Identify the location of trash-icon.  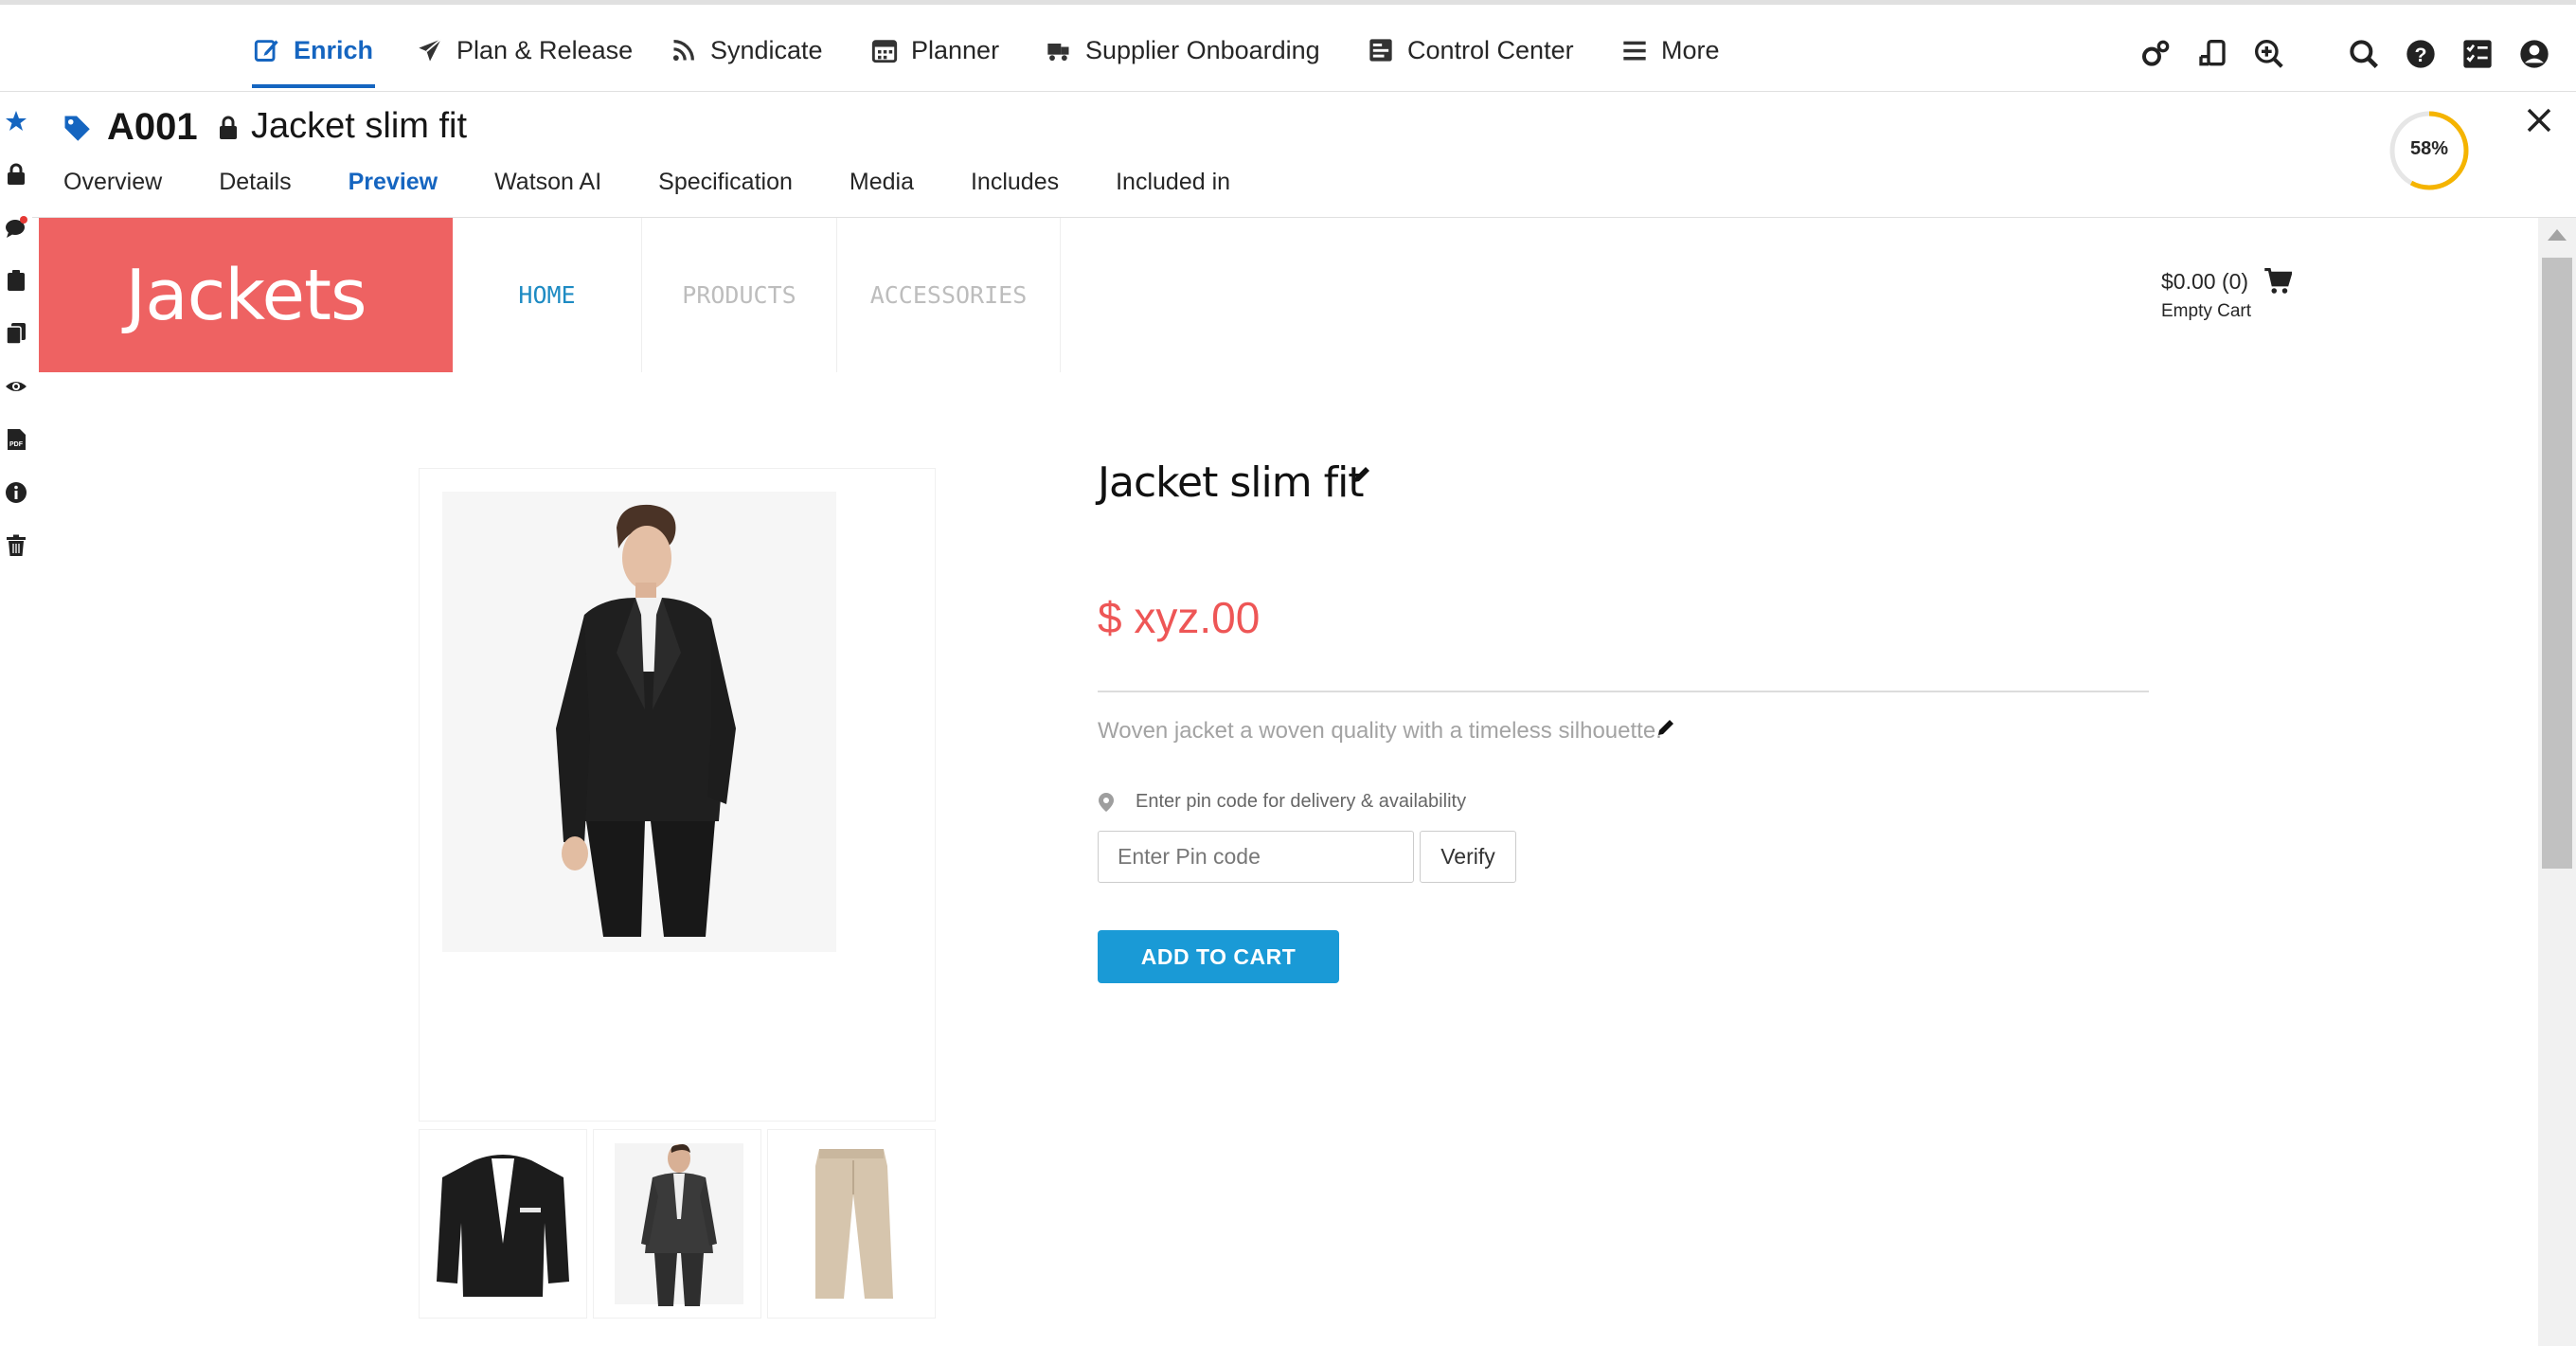
(16, 545).